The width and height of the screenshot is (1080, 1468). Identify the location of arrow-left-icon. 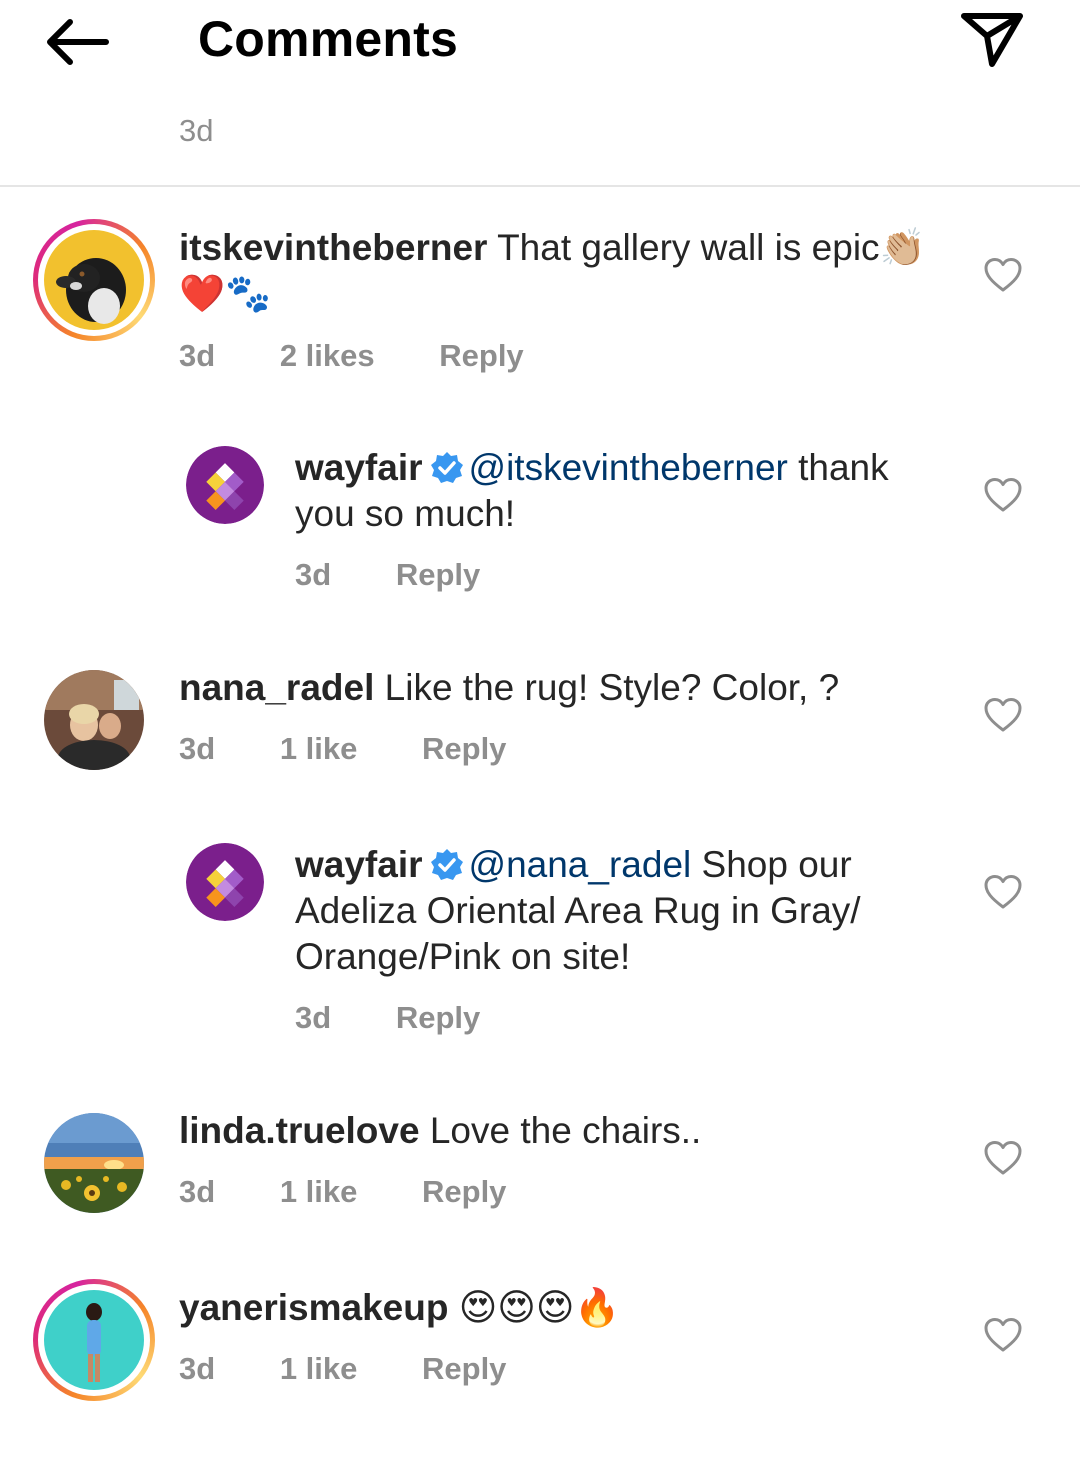
(76, 42).